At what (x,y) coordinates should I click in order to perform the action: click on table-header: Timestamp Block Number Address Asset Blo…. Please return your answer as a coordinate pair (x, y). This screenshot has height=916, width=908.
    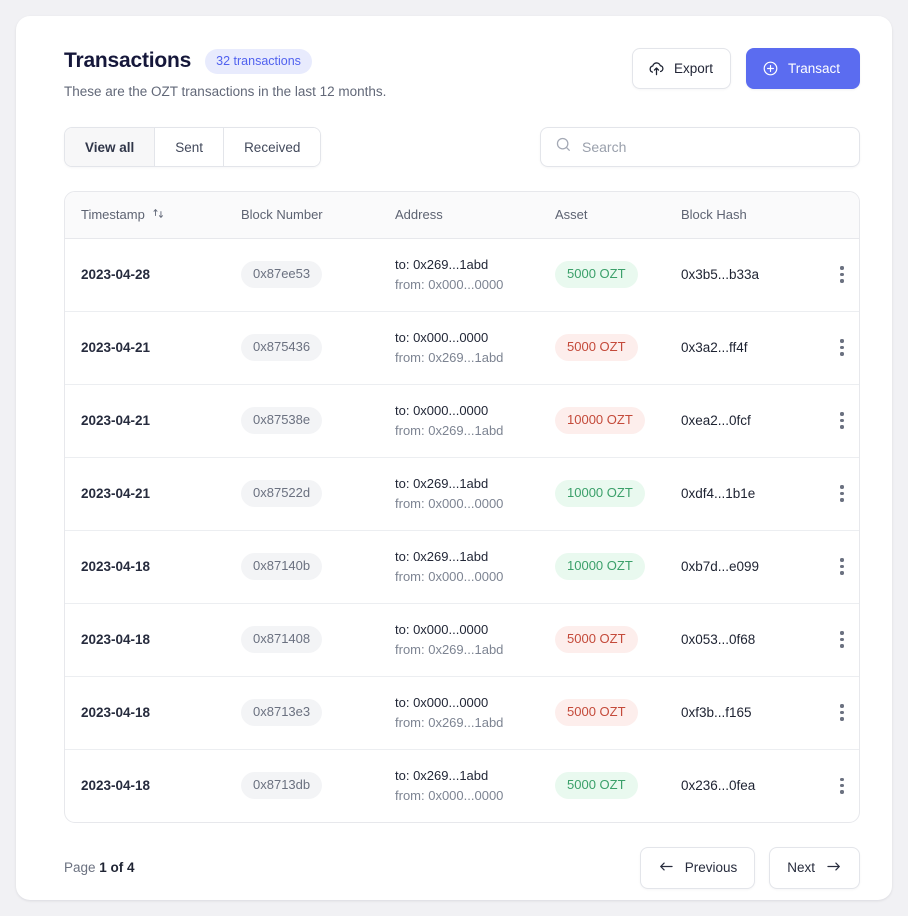
    Looking at the image, I should click on (462, 215).